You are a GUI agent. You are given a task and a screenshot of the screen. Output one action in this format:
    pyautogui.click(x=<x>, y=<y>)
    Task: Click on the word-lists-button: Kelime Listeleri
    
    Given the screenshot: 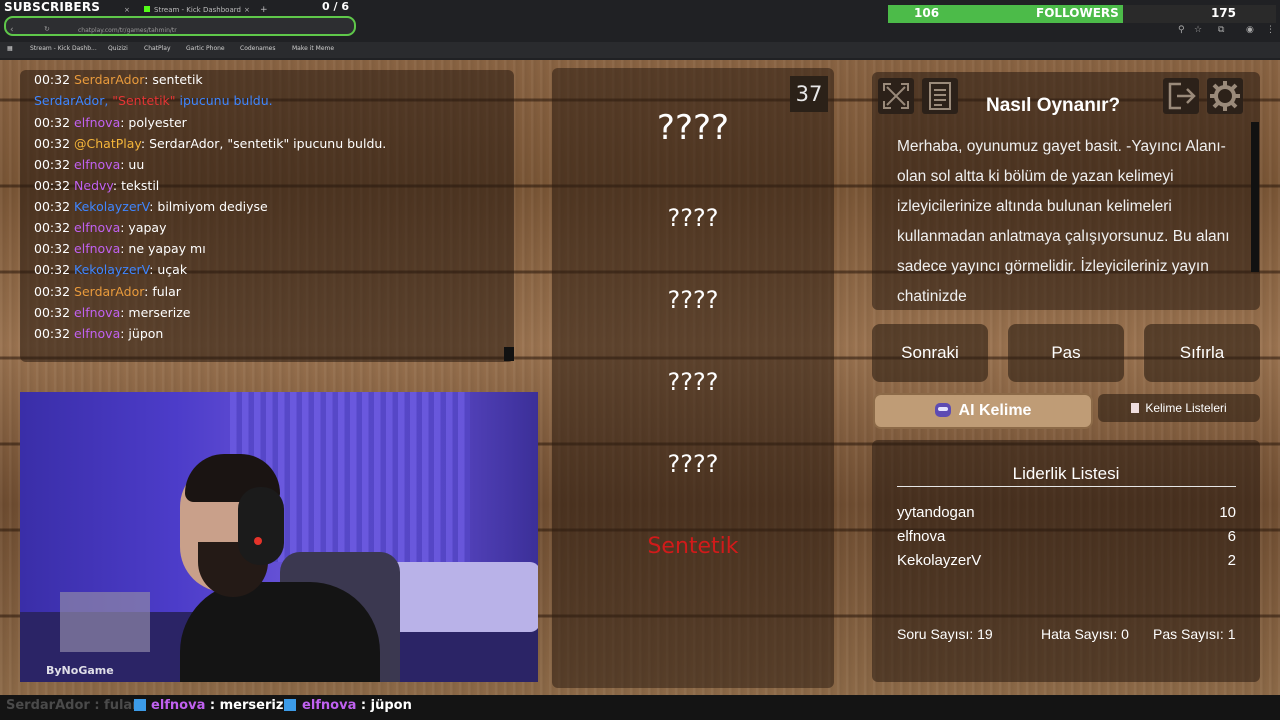 What is the action you would take?
    pyautogui.click(x=1179, y=408)
    